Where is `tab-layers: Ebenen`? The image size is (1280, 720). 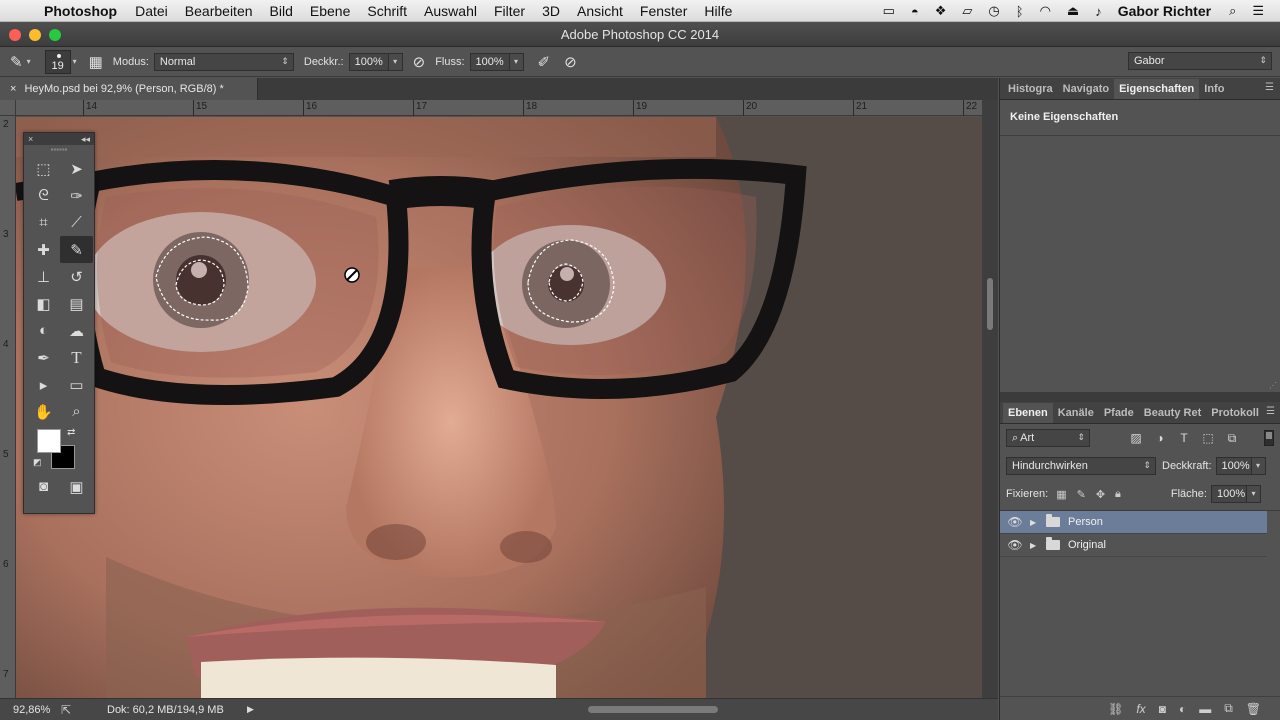 tab-layers: Ebenen is located at coordinates (1028, 413).